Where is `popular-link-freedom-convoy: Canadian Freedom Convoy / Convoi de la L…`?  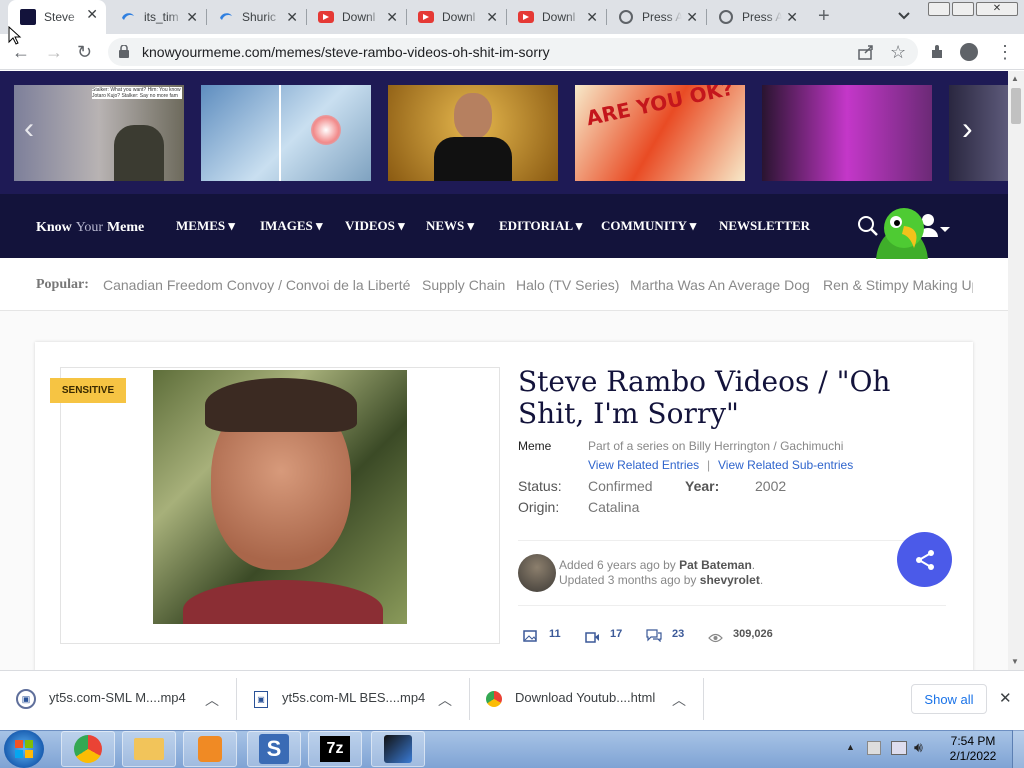 popular-link-freedom-convoy: Canadian Freedom Convoy / Convoi de la L… is located at coordinates (256, 285).